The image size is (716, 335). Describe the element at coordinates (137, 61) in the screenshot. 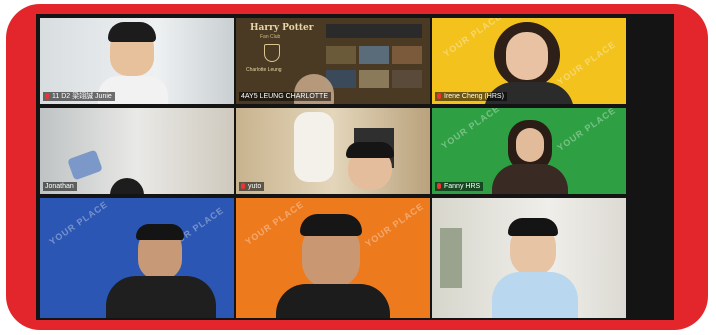

I see `participant-tile-1: 11 D2 梁翊誠 Junie` at that location.